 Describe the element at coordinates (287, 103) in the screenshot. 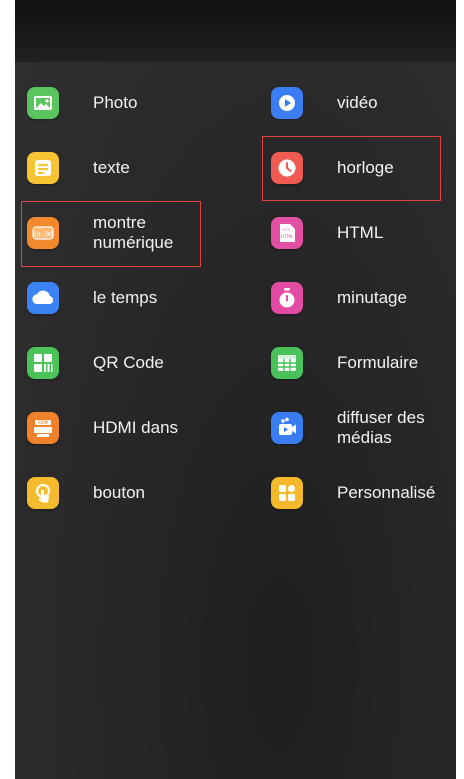

I see `video-icon` at that location.